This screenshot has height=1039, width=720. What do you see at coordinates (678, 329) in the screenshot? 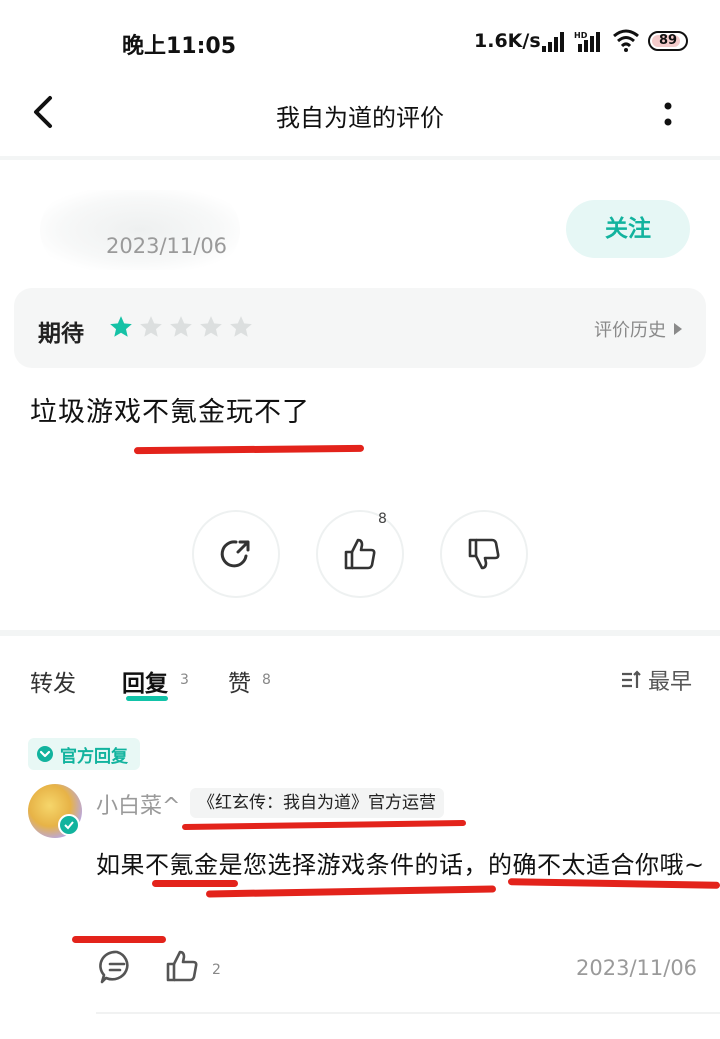
I see `arrow-right-icon` at bounding box center [678, 329].